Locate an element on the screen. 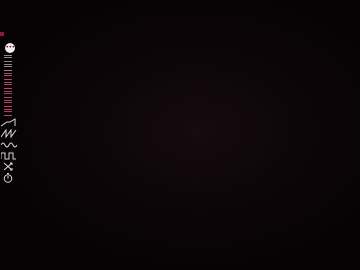  wave-tool-group is located at coordinates (9, 151).